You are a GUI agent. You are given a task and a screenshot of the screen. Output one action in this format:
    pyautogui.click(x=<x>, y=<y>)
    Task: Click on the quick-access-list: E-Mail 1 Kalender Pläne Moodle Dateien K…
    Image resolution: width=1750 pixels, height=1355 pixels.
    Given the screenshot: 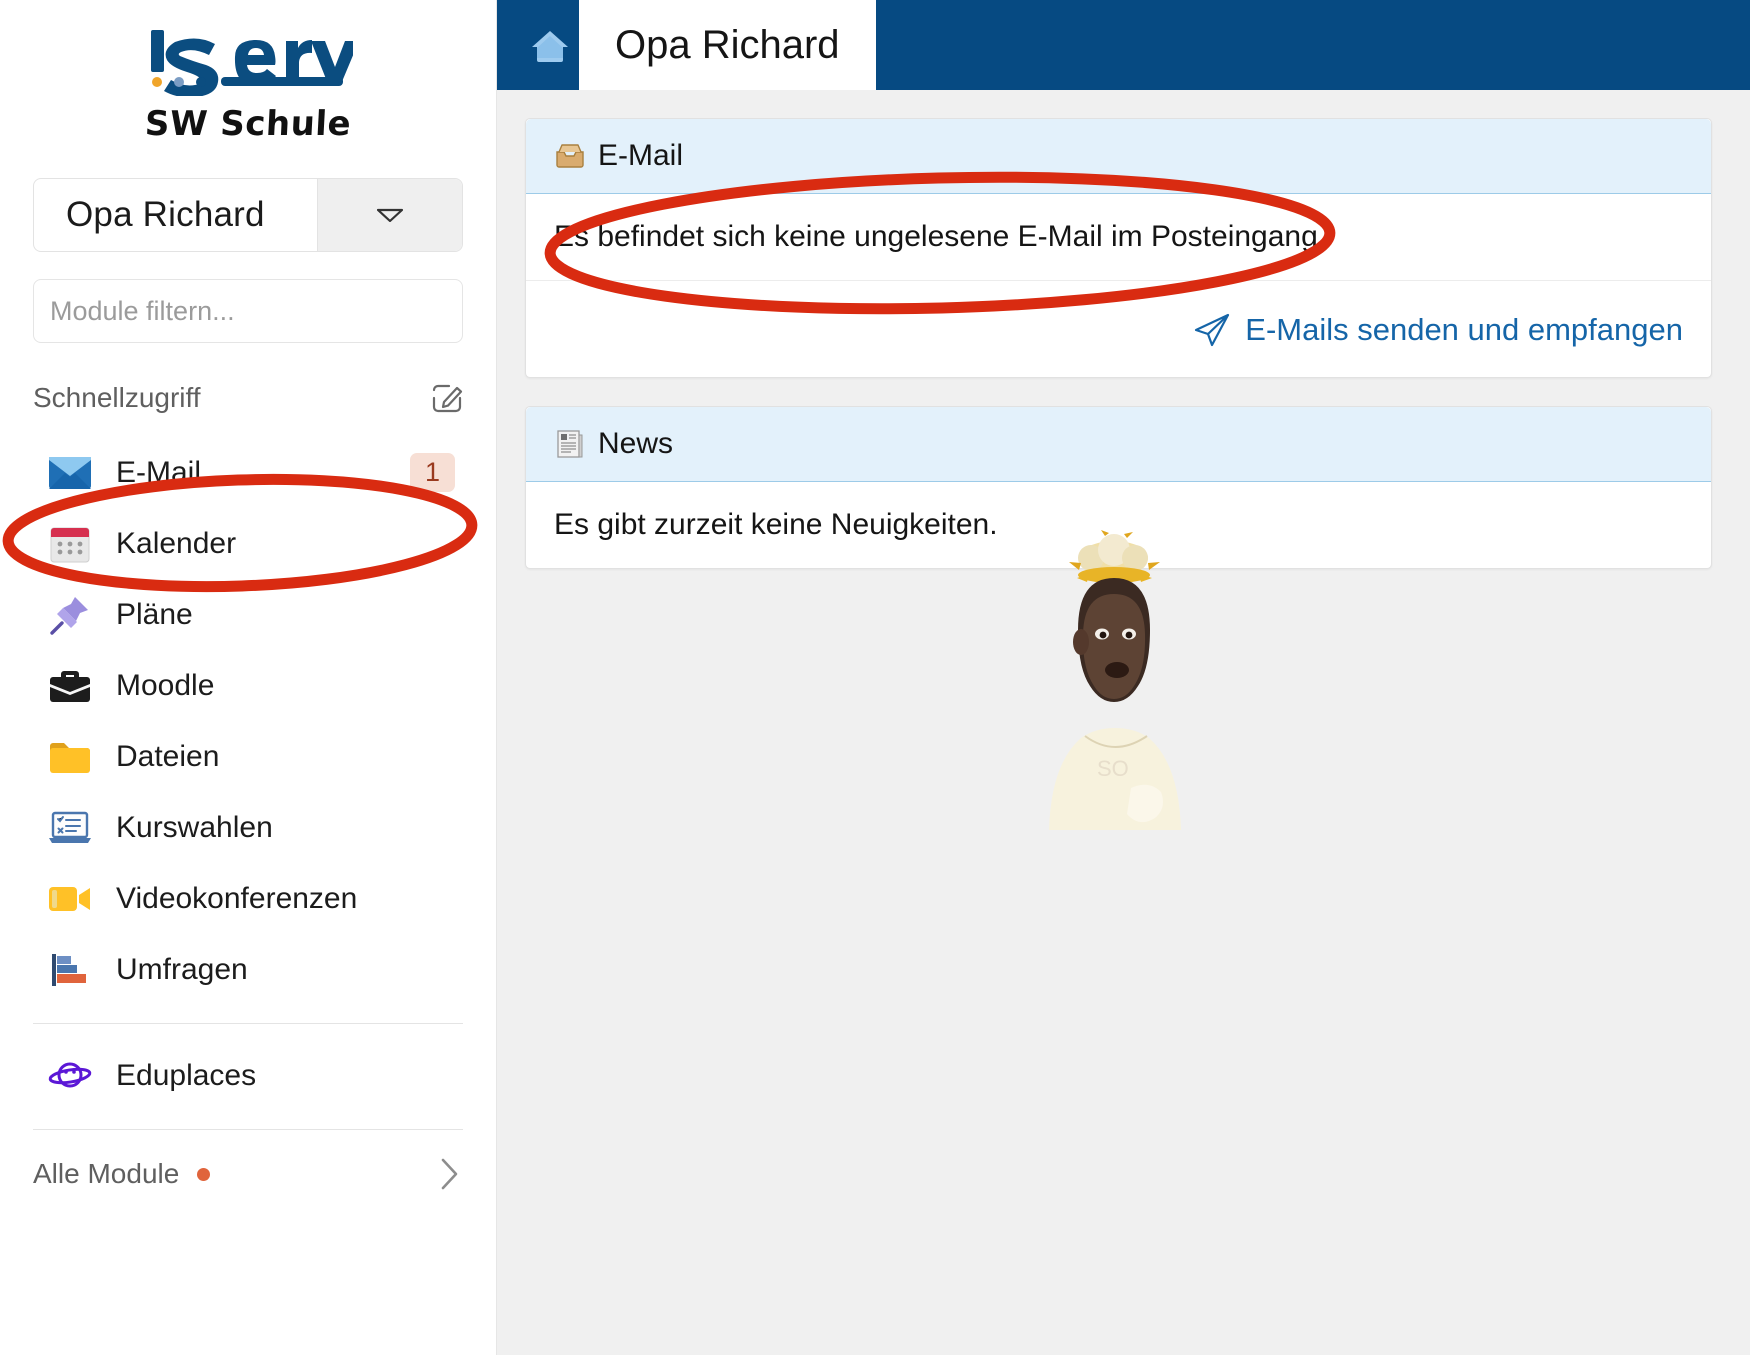 What is the action you would take?
    pyautogui.click(x=248, y=819)
    